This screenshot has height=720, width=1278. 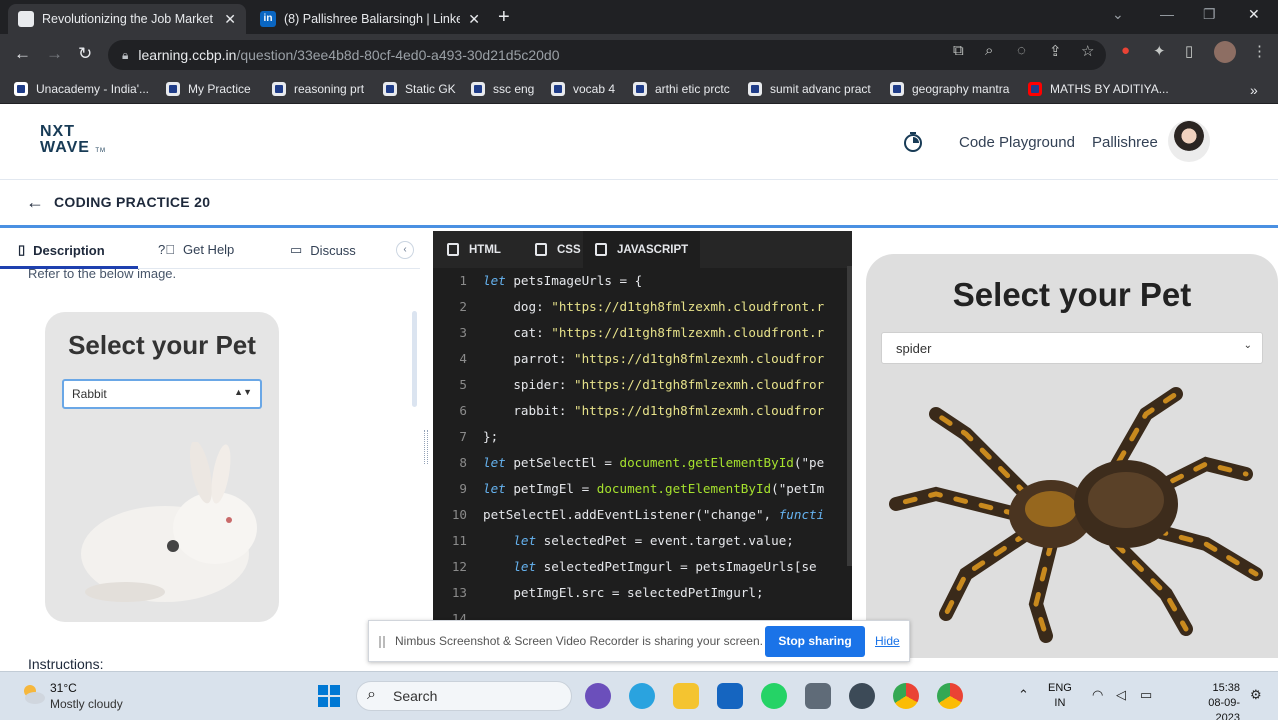 I want to click on tab-get-help: ?⃝ Get Help, so click(x=196, y=249).